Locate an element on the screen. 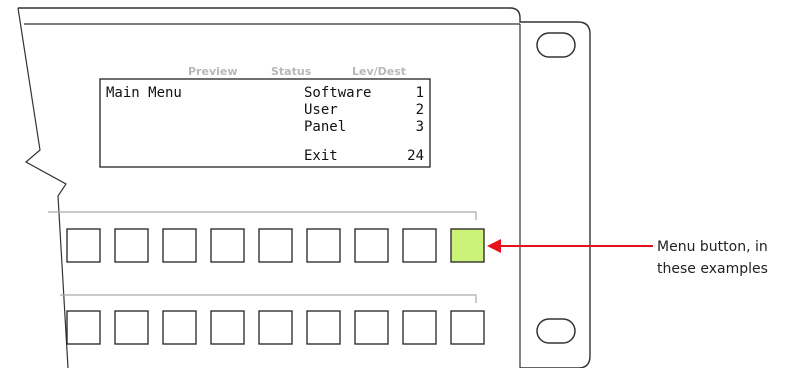  callout-arrow-head is located at coordinates (494, 246).